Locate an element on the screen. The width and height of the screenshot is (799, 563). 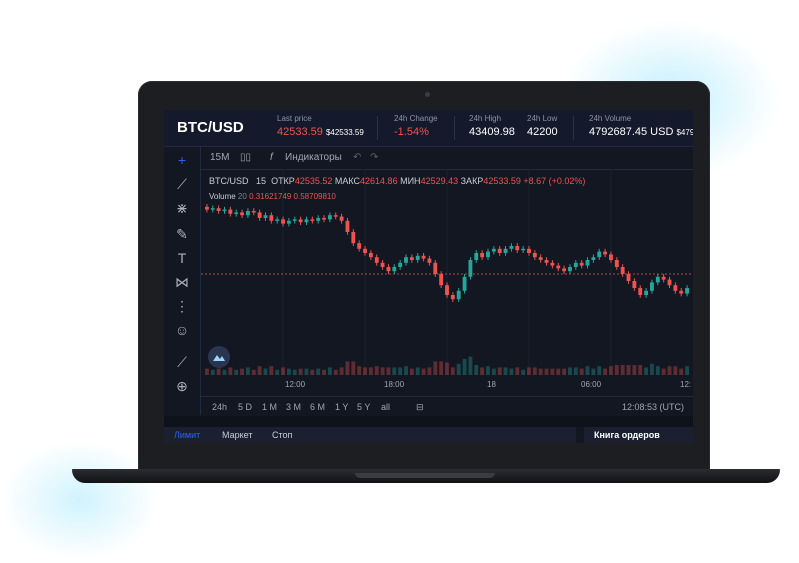
stat-label: 24h Low is located at coordinates (542, 118).